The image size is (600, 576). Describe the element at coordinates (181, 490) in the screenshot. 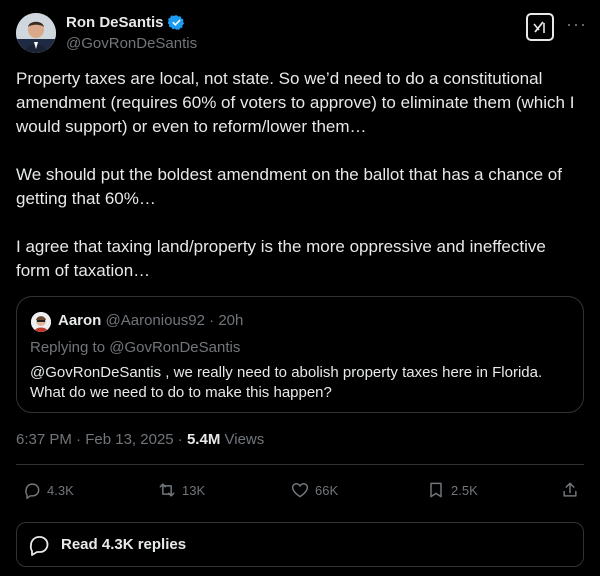

I see `repost-button: 13K` at that location.